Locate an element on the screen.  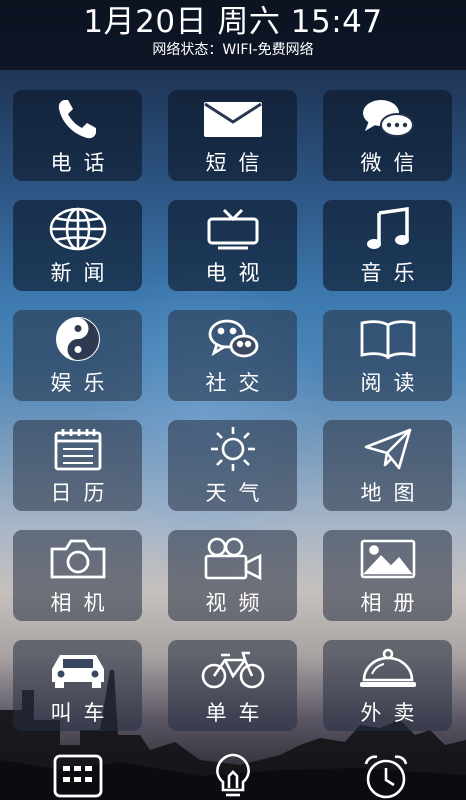
tv-icon is located at coordinates (232, 229).